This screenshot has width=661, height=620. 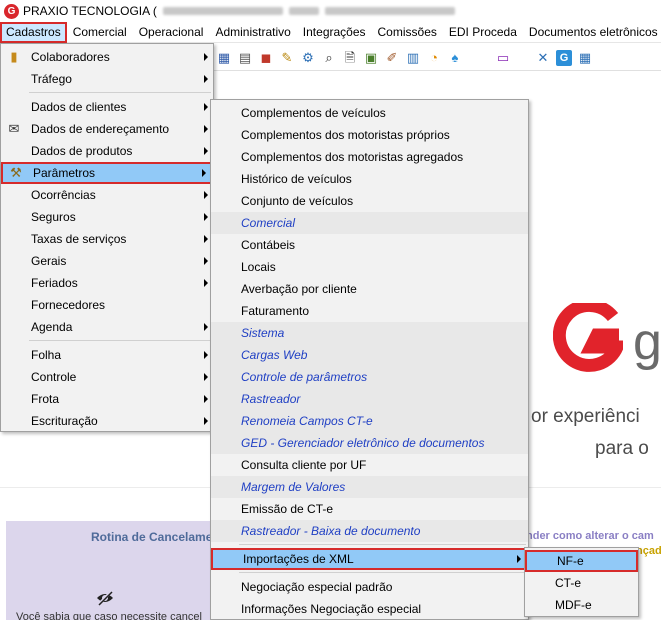 I want to click on books-icon: ▦, so click(x=224, y=58).